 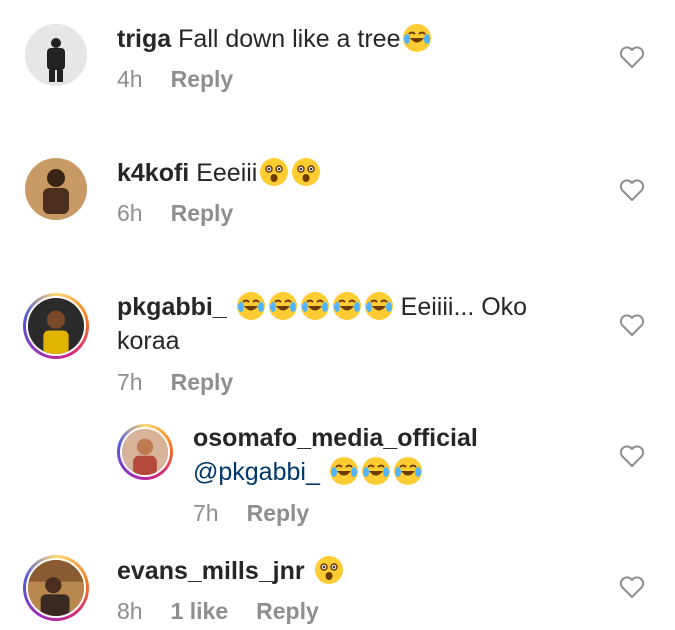 I want to click on timestamp: 4h, so click(x=130, y=79).